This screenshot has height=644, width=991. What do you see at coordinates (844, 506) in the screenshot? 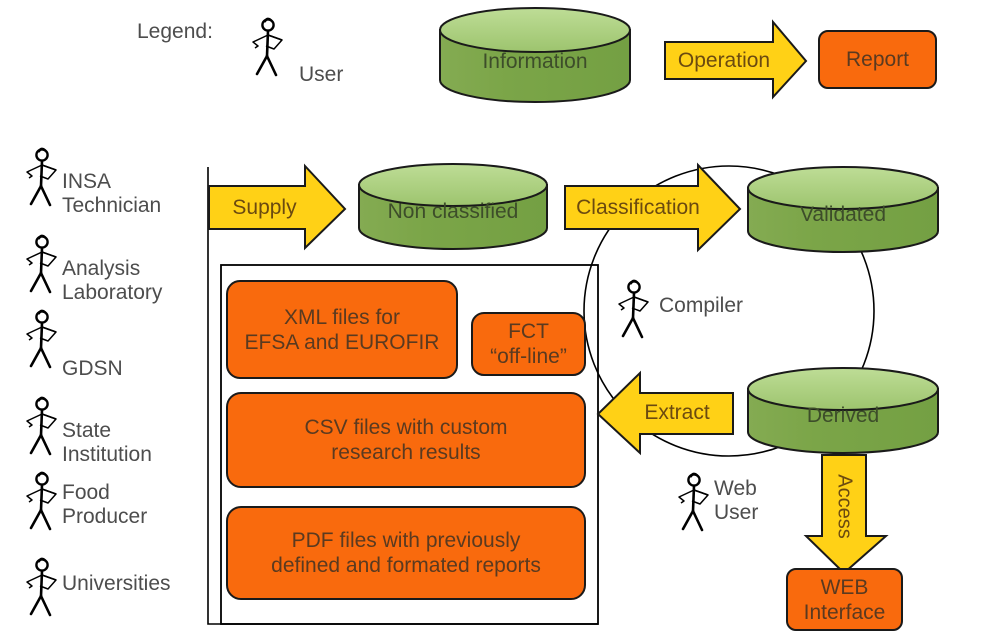
I see `access-label: Access` at bounding box center [844, 506].